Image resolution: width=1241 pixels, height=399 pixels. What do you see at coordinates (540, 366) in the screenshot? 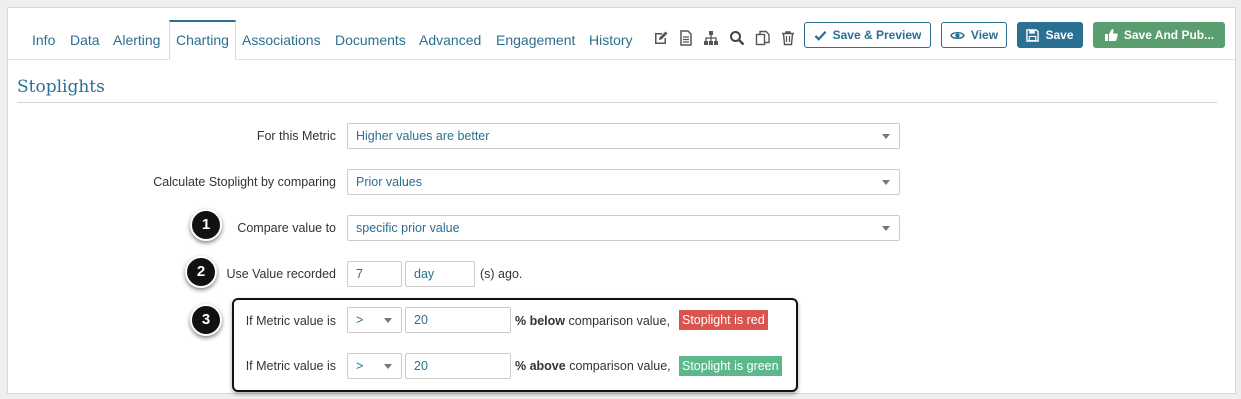
I see `green-rule-bold-text: % above` at bounding box center [540, 366].